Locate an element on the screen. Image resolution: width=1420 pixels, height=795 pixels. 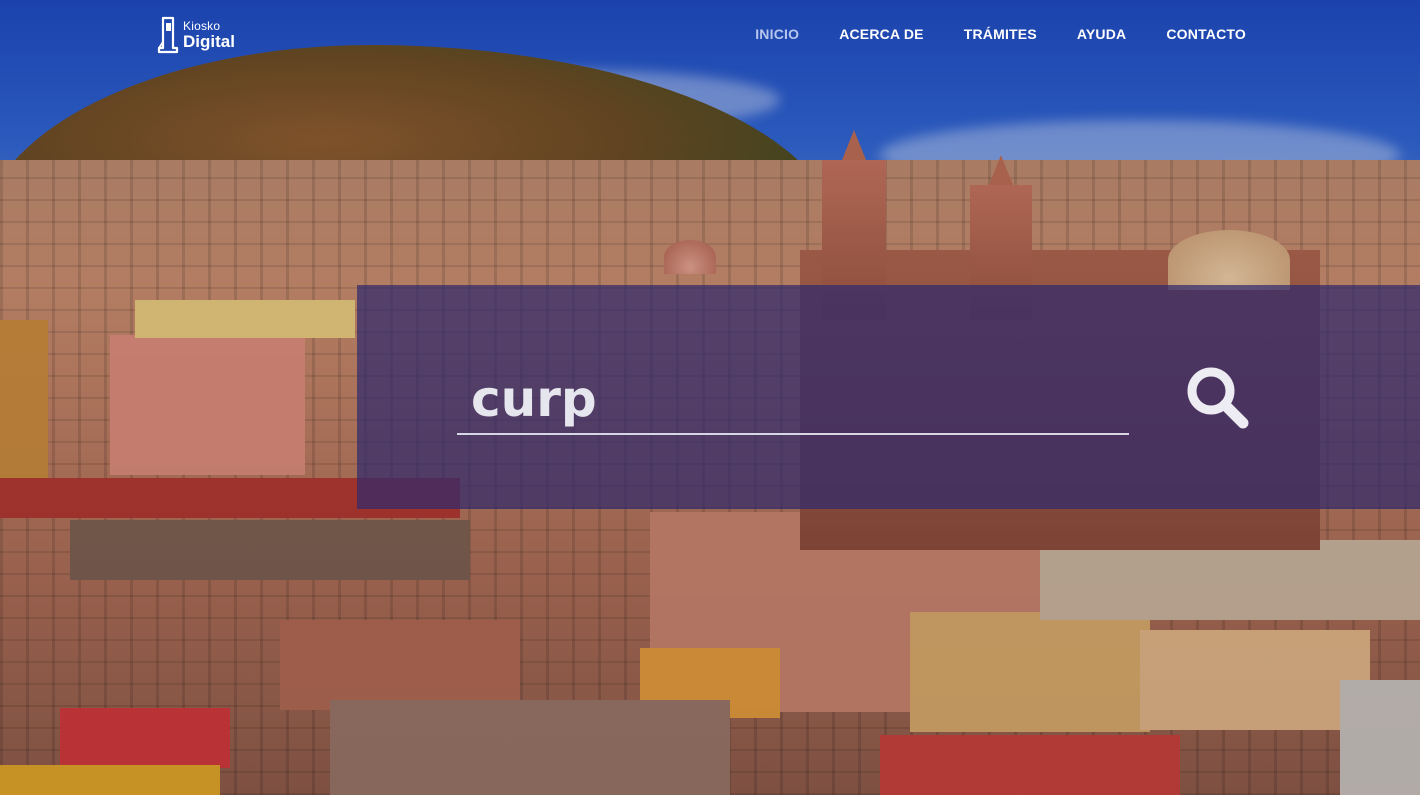
nav-tramites: TRÁMITES is located at coordinates (1000, 34).